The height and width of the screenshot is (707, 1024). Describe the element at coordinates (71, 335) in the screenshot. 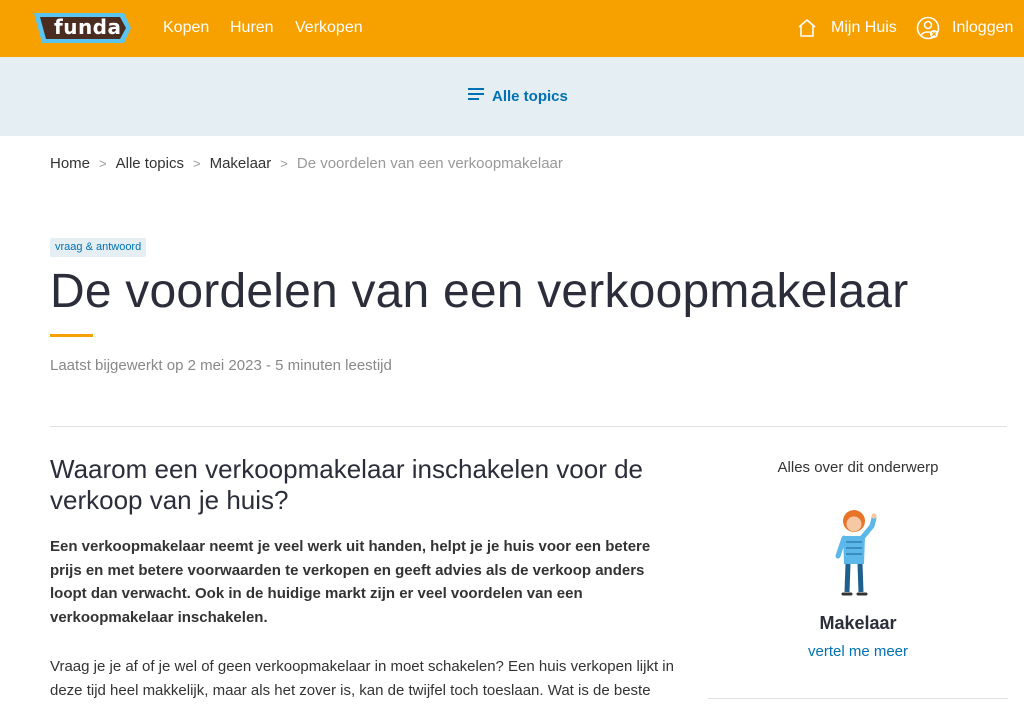

I see `title-underline` at that location.